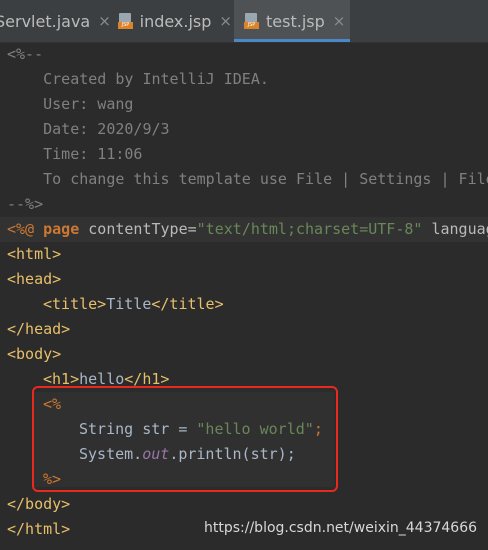 The height and width of the screenshot is (550, 488). Describe the element at coordinates (244, 254) in the screenshot. I see `code-line-9: <html>` at that location.